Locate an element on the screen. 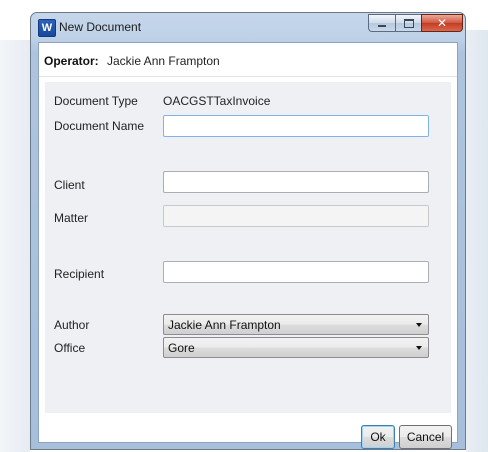 The image size is (488, 452). window-title: New Document is located at coordinates (100, 27).